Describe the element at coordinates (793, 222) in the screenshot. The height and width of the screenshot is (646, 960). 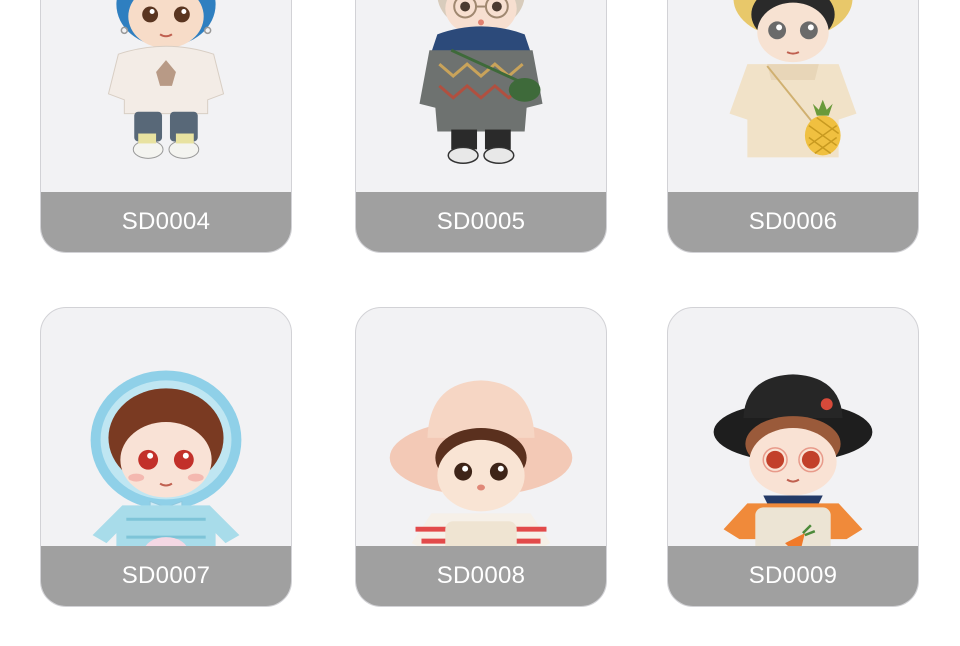
I see `product-code: SD0006` at that location.